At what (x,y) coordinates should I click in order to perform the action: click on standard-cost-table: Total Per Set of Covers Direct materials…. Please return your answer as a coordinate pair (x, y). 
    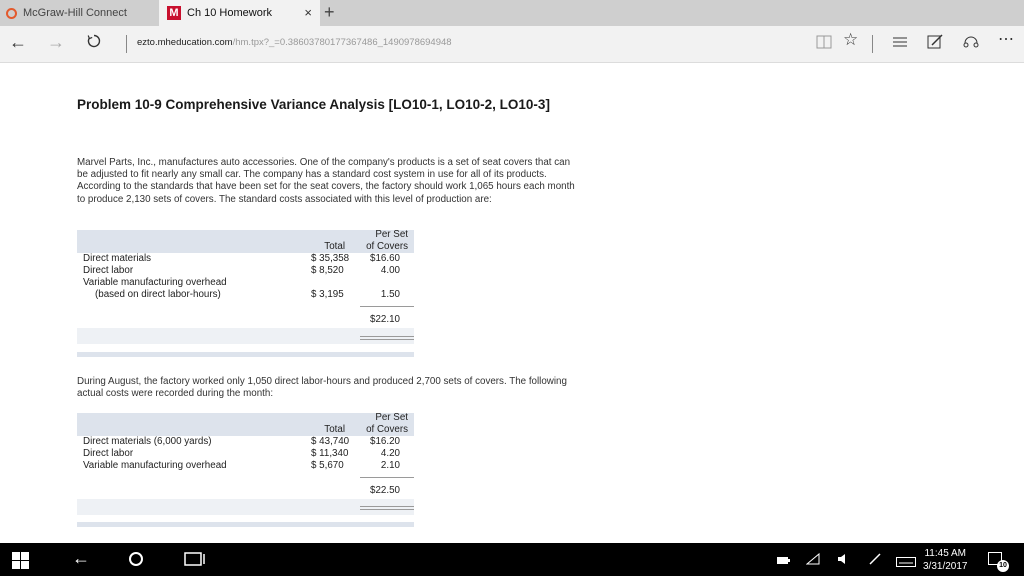
    Looking at the image, I should click on (245, 293).